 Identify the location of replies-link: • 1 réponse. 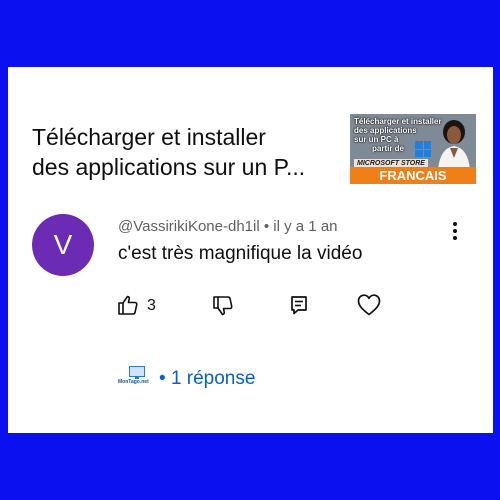
(207, 379).